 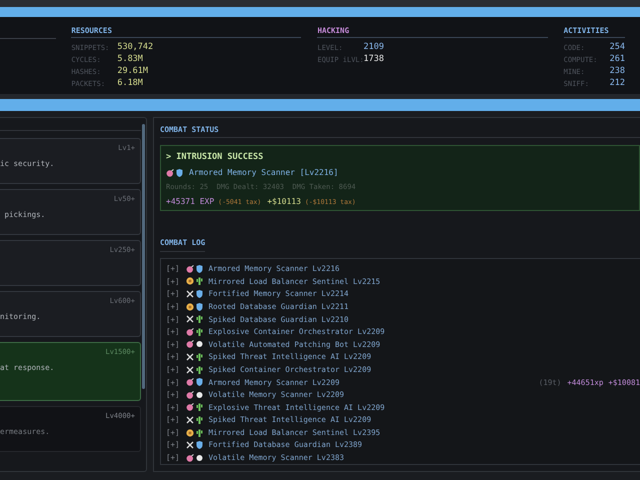 What do you see at coordinates (135, 47) in the screenshot?
I see `stat-value: 530,742` at bounding box center [135, 47].